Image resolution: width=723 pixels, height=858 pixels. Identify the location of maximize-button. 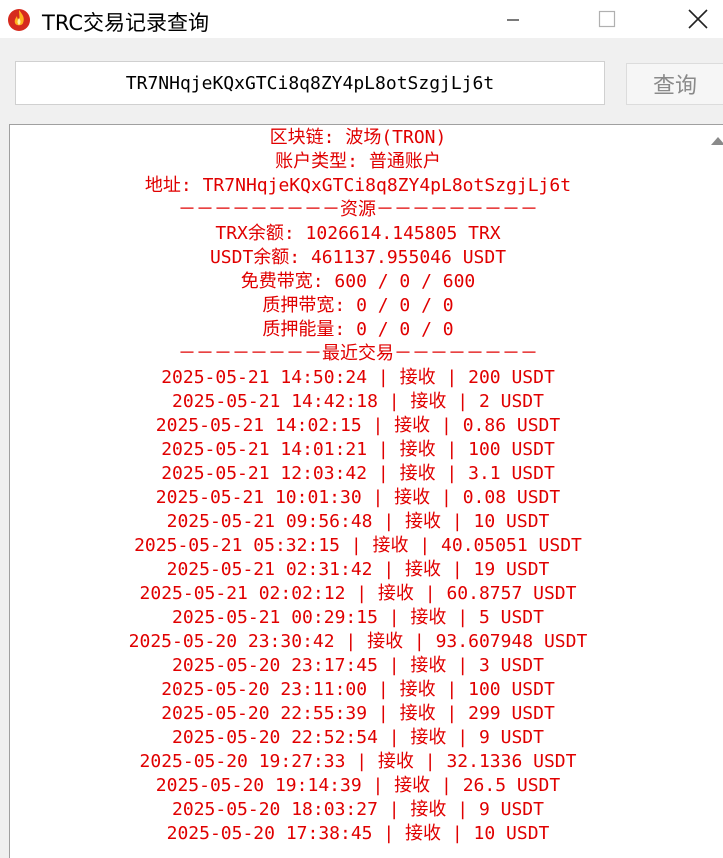
(607, 19).